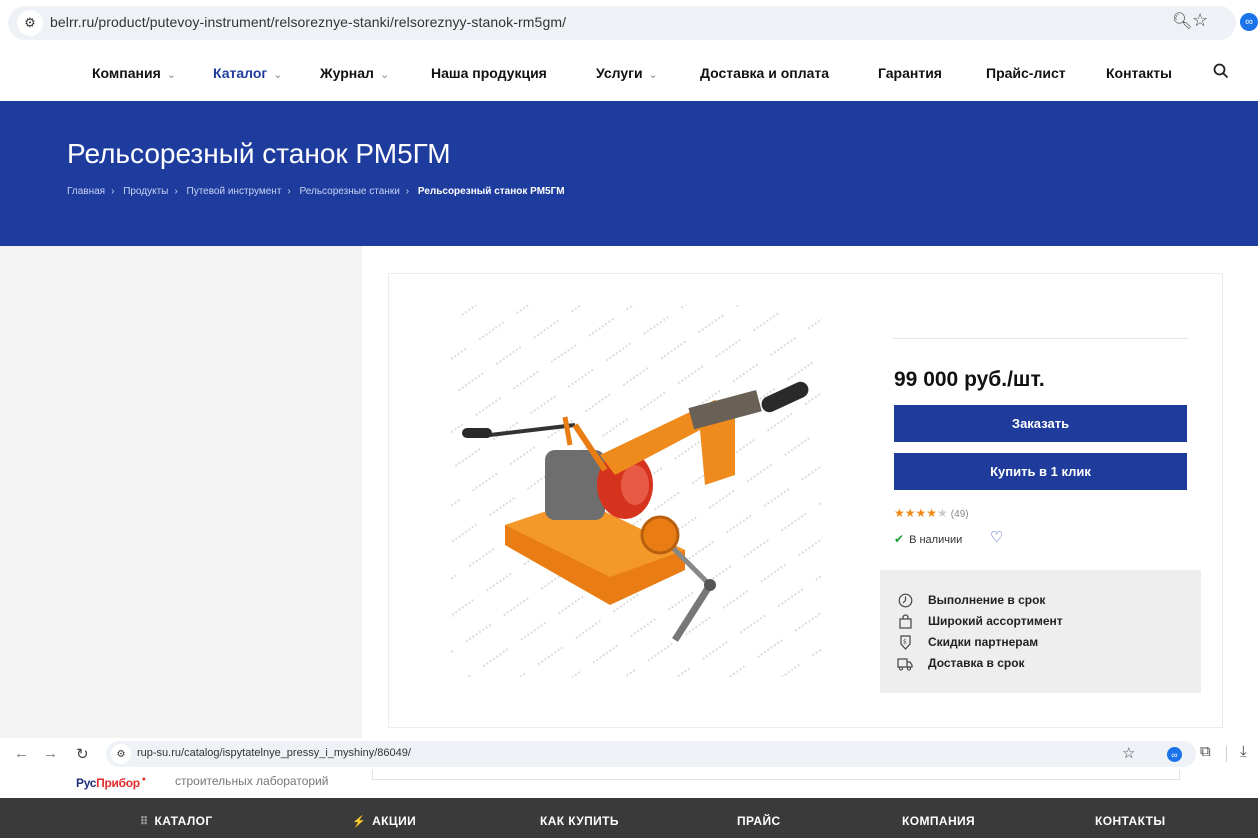 The height and width of the screenshot is (838, 1258). What do you see at coordinates (759, 821) in the screenshot?
I see `site2-nav-price: ПРАЙС` at bounding box center [759, 821].